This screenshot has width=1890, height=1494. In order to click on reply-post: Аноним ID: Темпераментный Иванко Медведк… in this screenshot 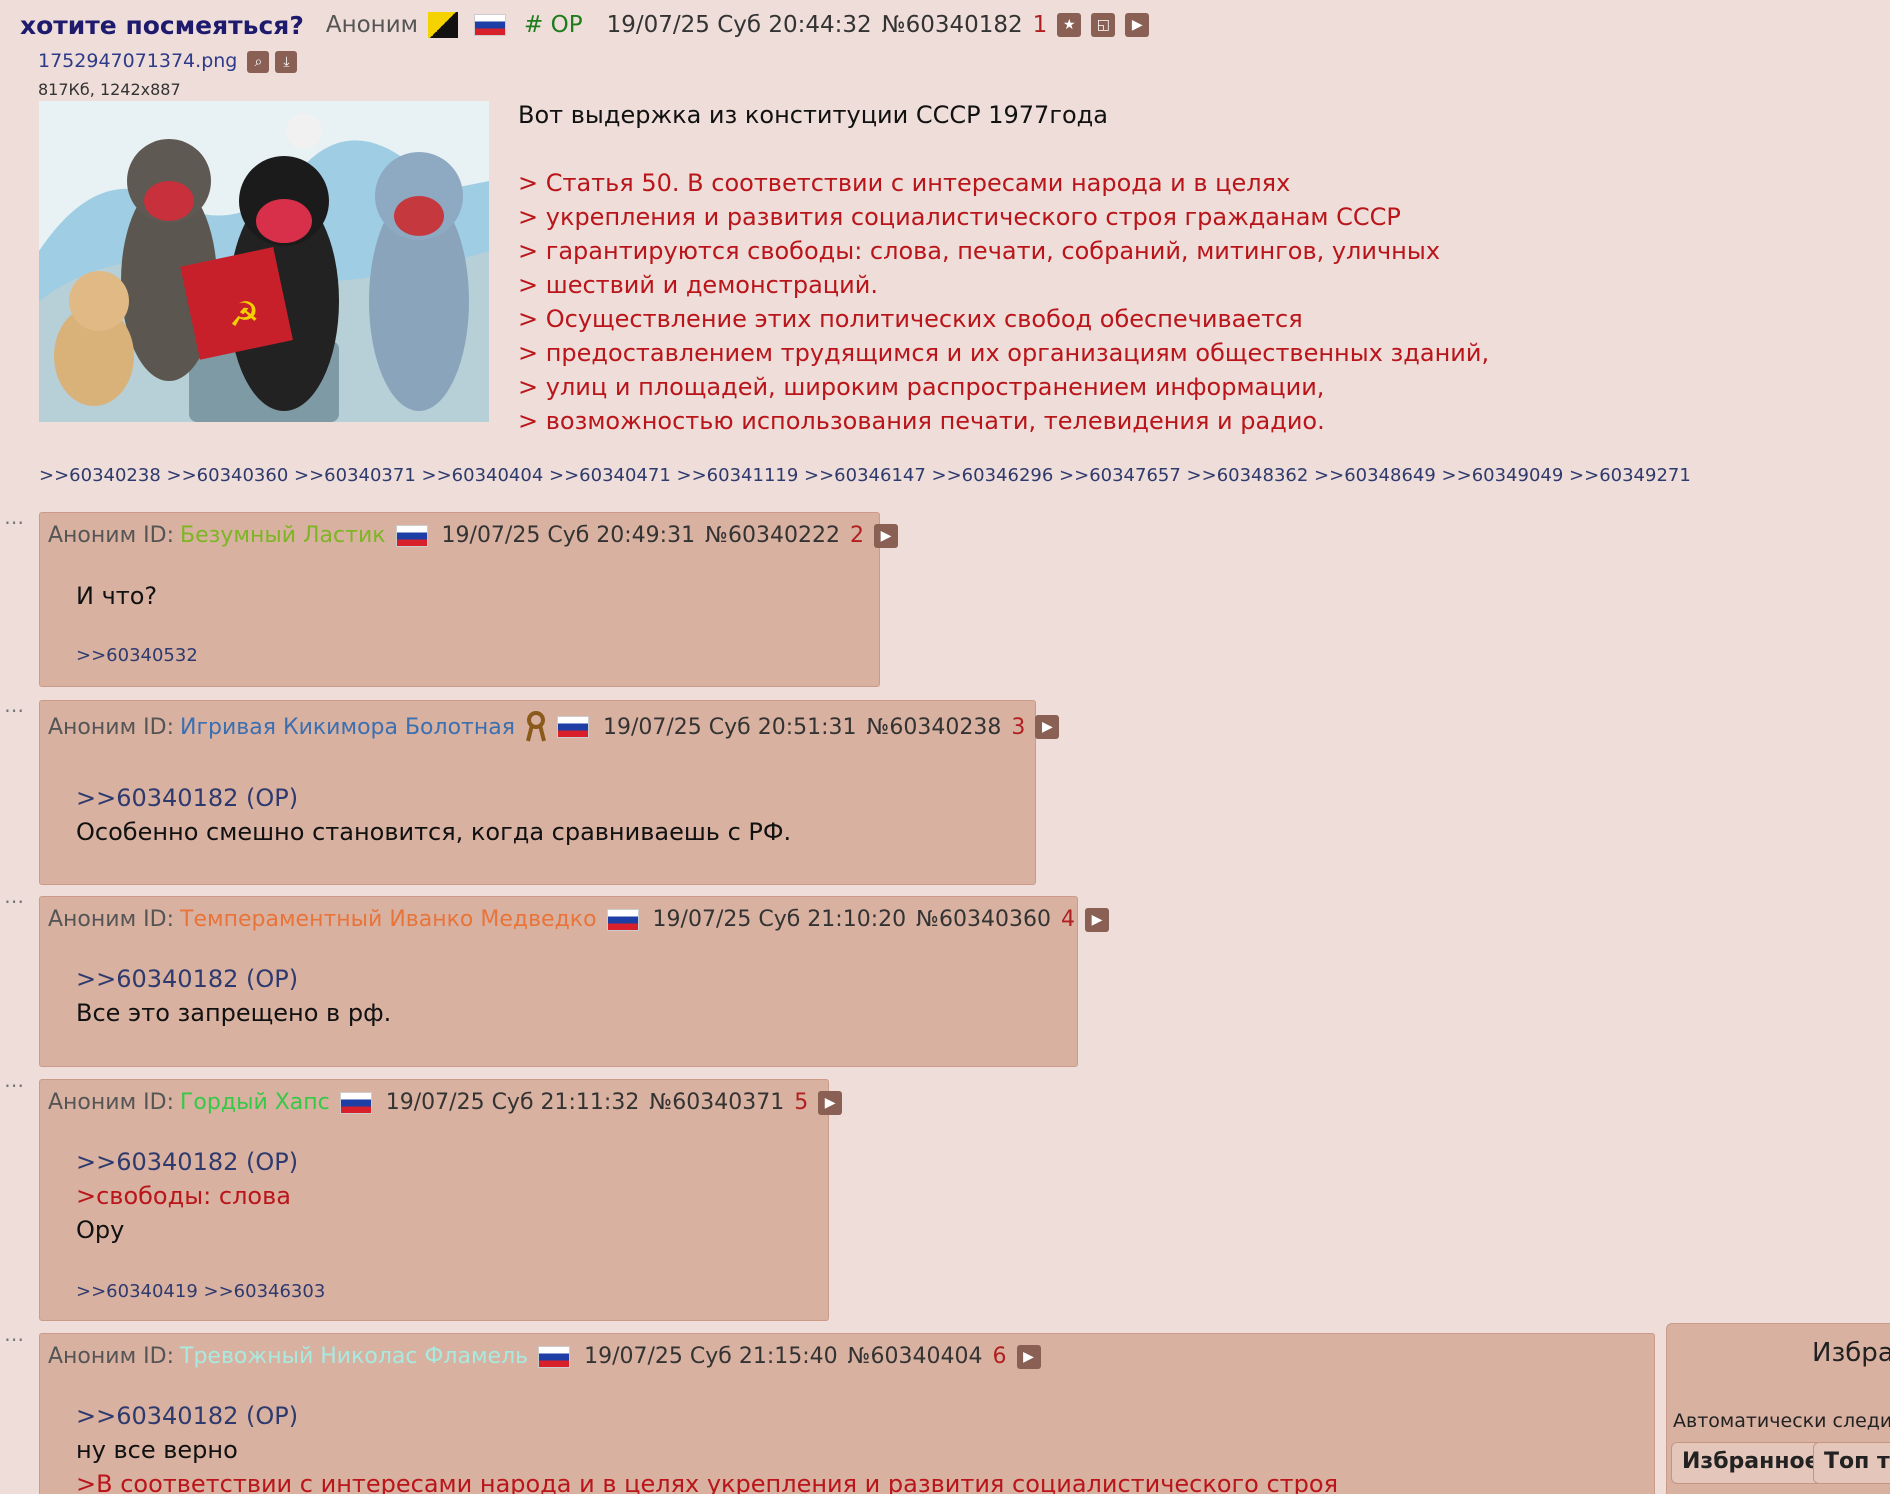, I will do `click(574, 981)`.